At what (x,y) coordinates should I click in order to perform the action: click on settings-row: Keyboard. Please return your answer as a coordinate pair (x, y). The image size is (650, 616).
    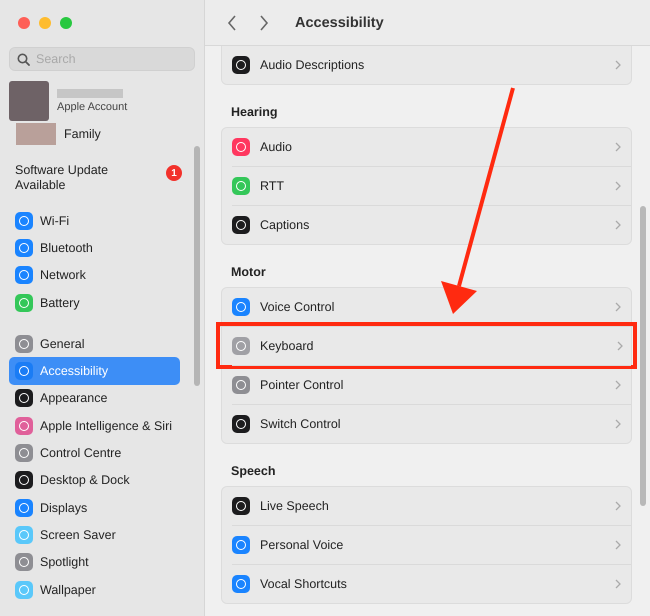
    Looking at the image, I should click on (426, 345).